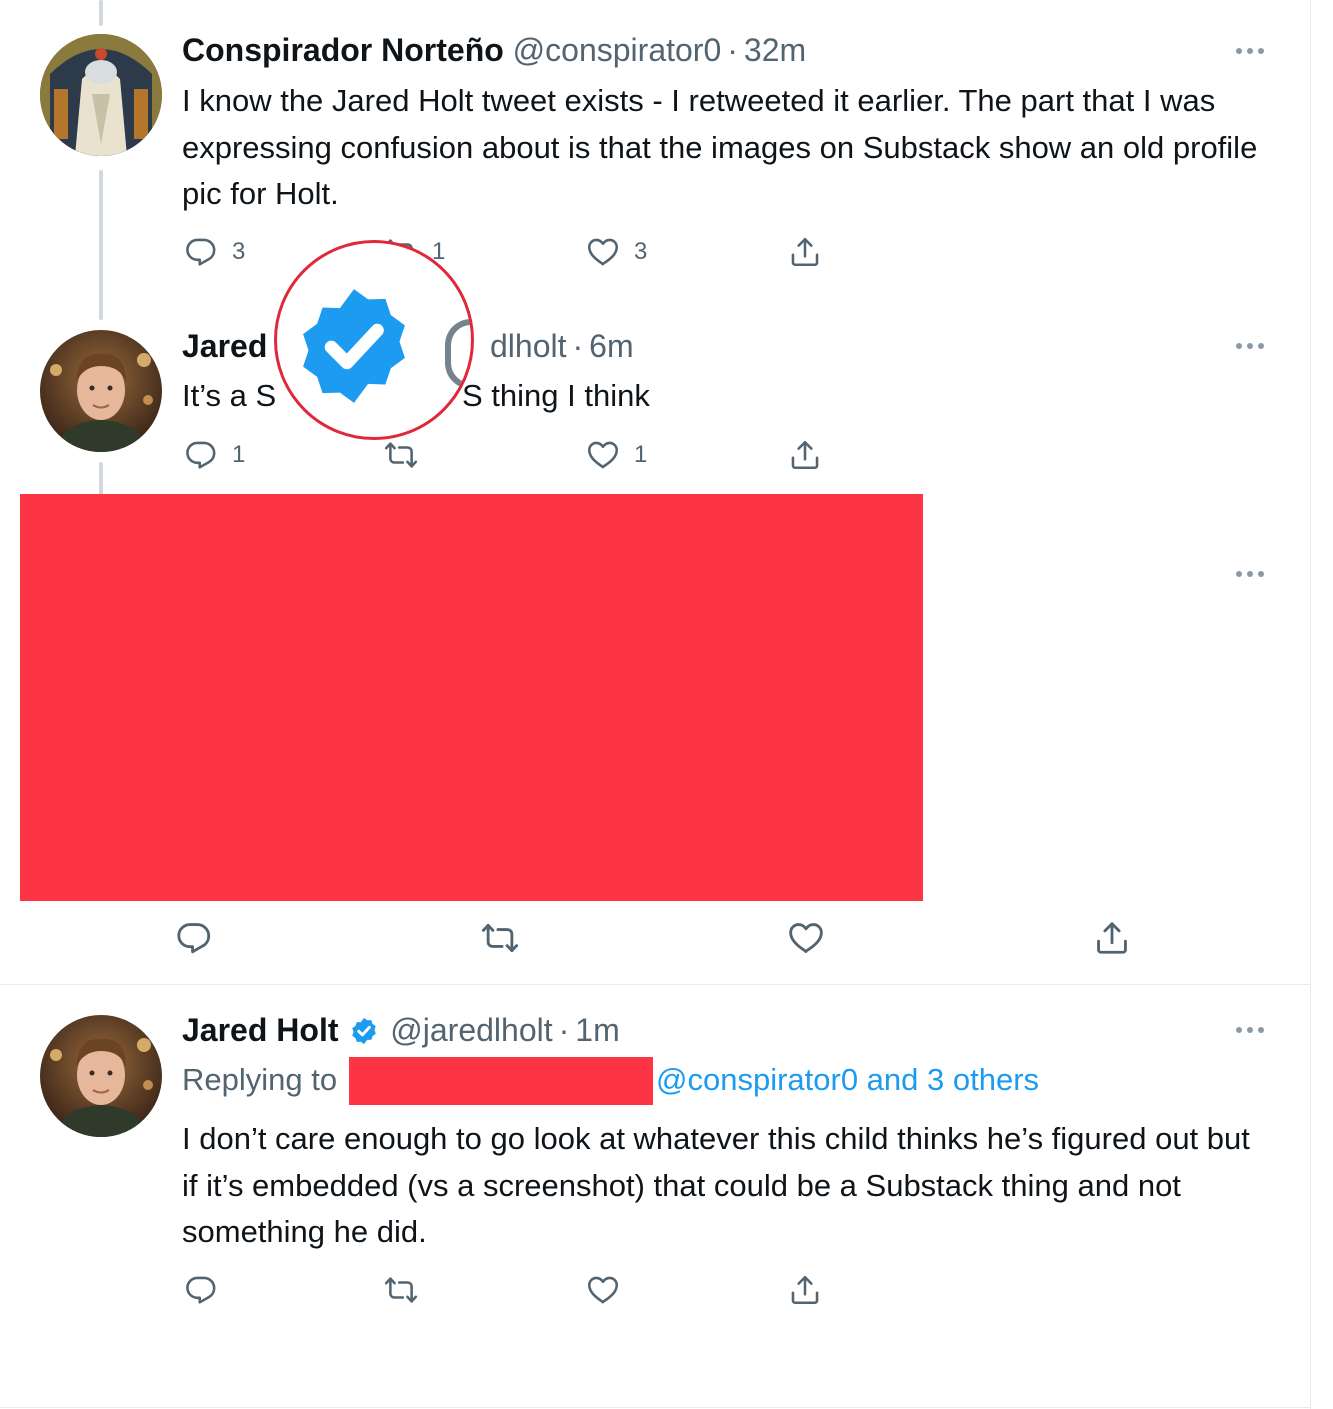 The width and height of the screenshot is (1333, 1409). What do you see at coordinates (343, 50) in the screenshot?
I see `author-name: Conspirador Norteño` at bounding box center [343, 50].